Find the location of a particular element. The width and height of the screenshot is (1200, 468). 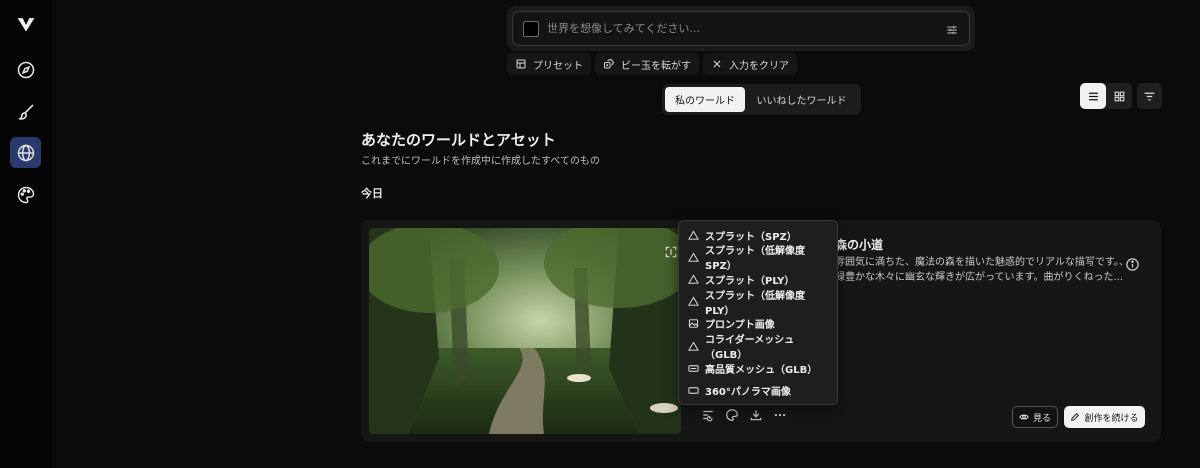

download-icon is located at coordinates (756, 415).